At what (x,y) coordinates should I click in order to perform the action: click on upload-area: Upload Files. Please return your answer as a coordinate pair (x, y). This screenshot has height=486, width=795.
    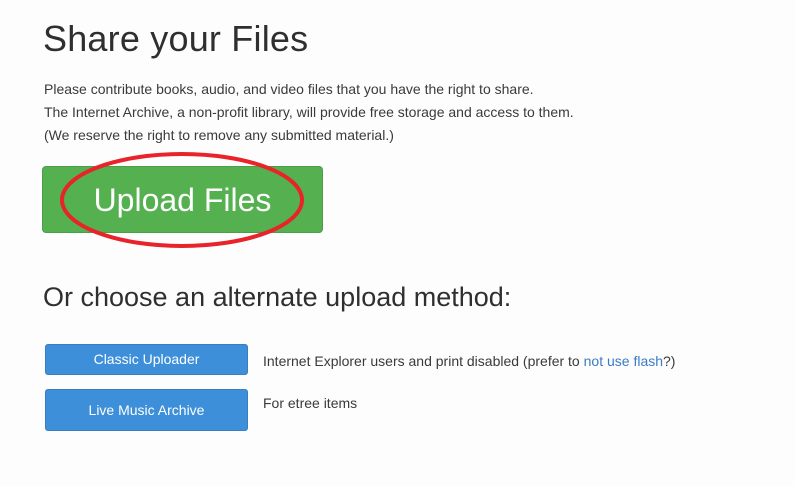
    Looking at the image, I should click on (182, 199).